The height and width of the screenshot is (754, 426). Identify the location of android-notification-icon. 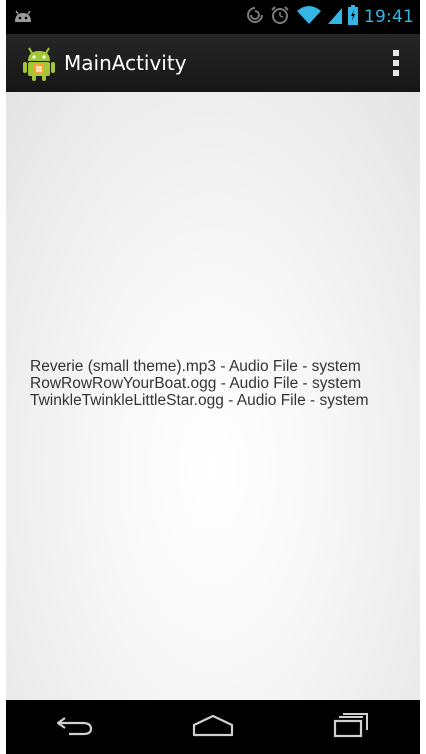
(23, 17).